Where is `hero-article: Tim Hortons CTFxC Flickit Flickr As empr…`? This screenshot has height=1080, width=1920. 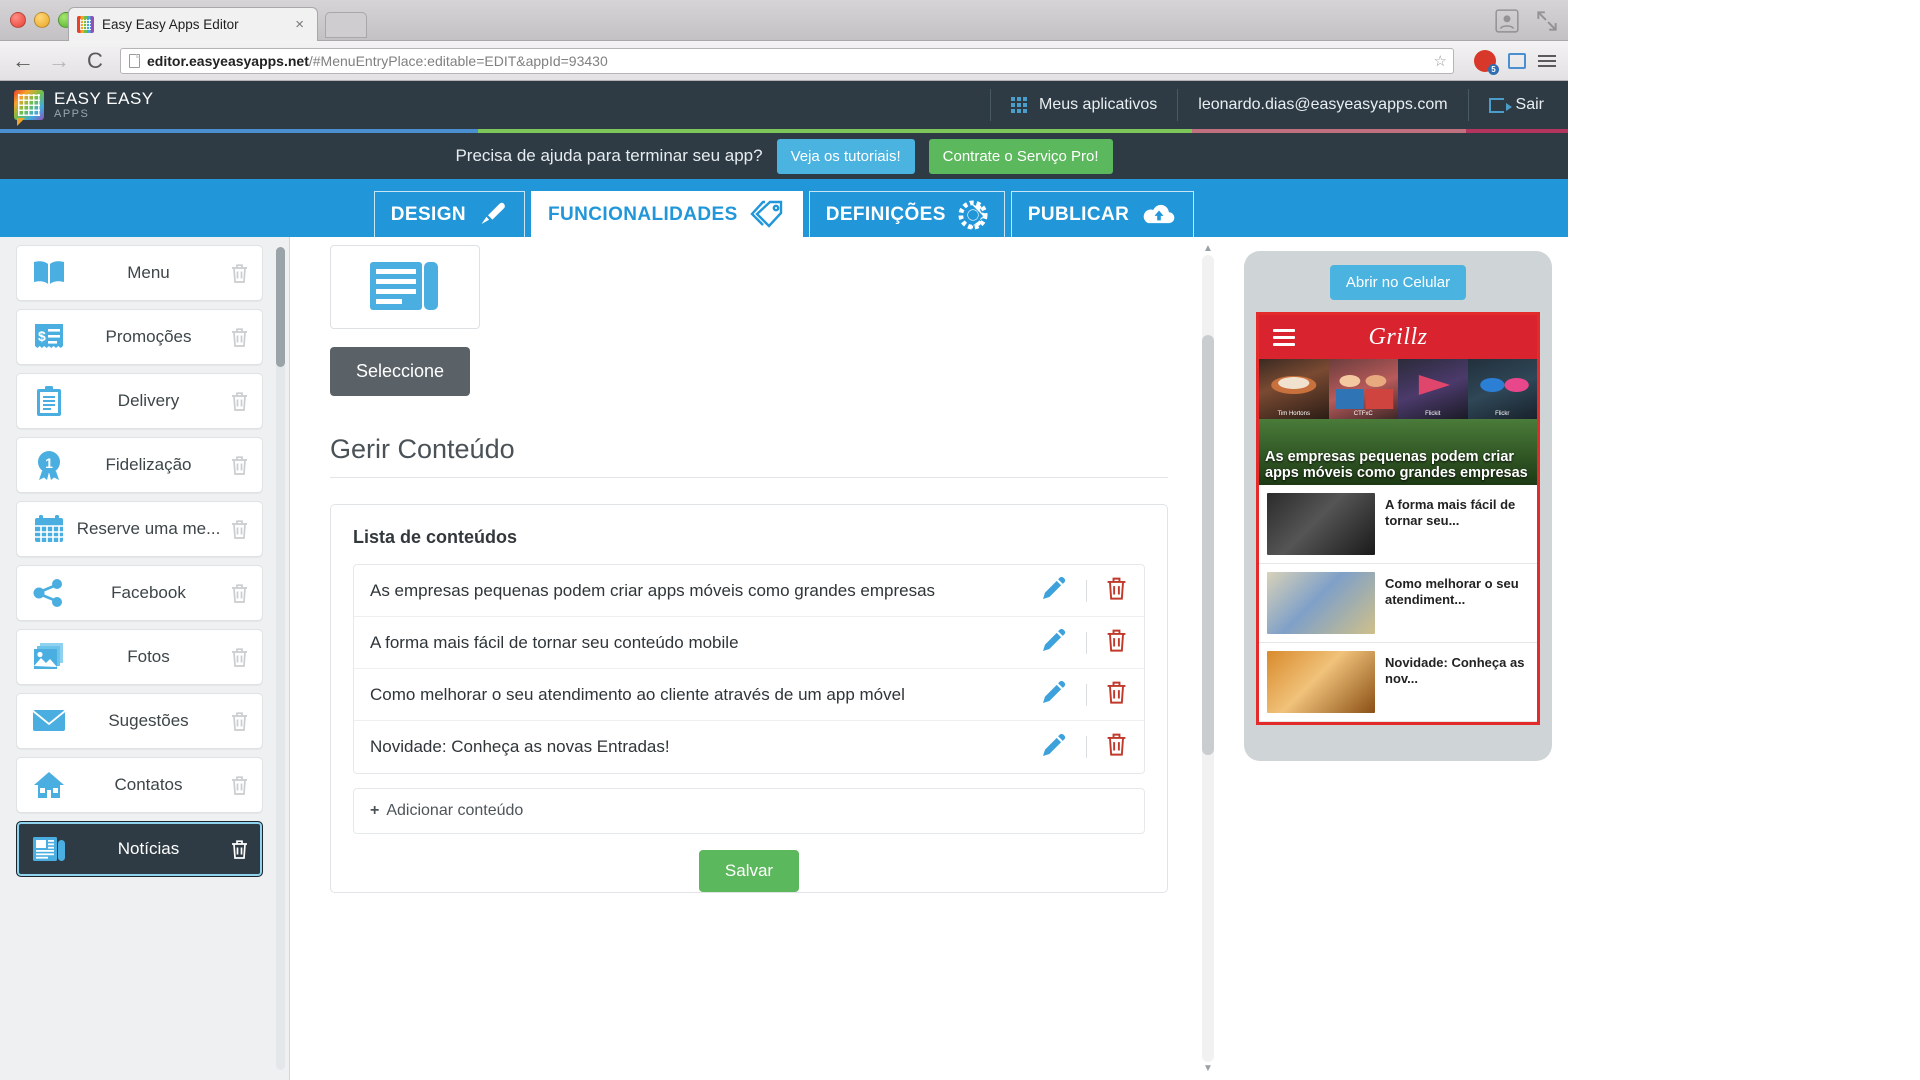
hero-article: Tim Hortons CTFxC Flickit Flickr As empr… is located at coordinates (1398, 422).